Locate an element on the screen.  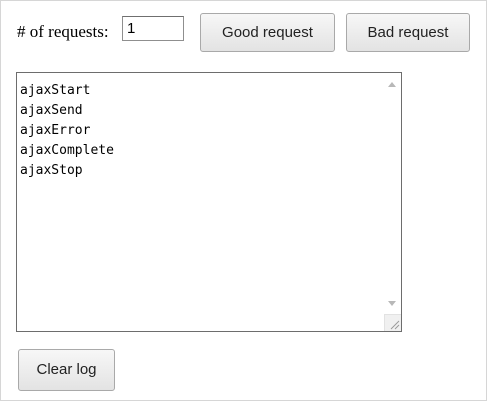
log-line: ajaxError is located at coordinates (55, 130).